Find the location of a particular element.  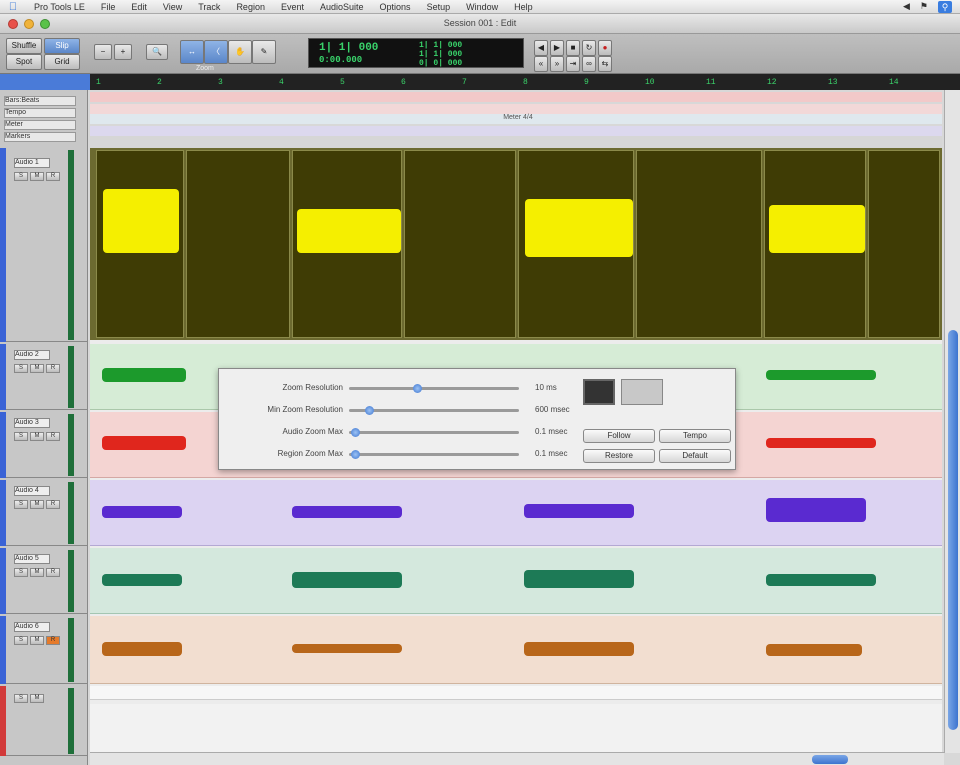

menu-region: Region is located at coordinates (250, 7).